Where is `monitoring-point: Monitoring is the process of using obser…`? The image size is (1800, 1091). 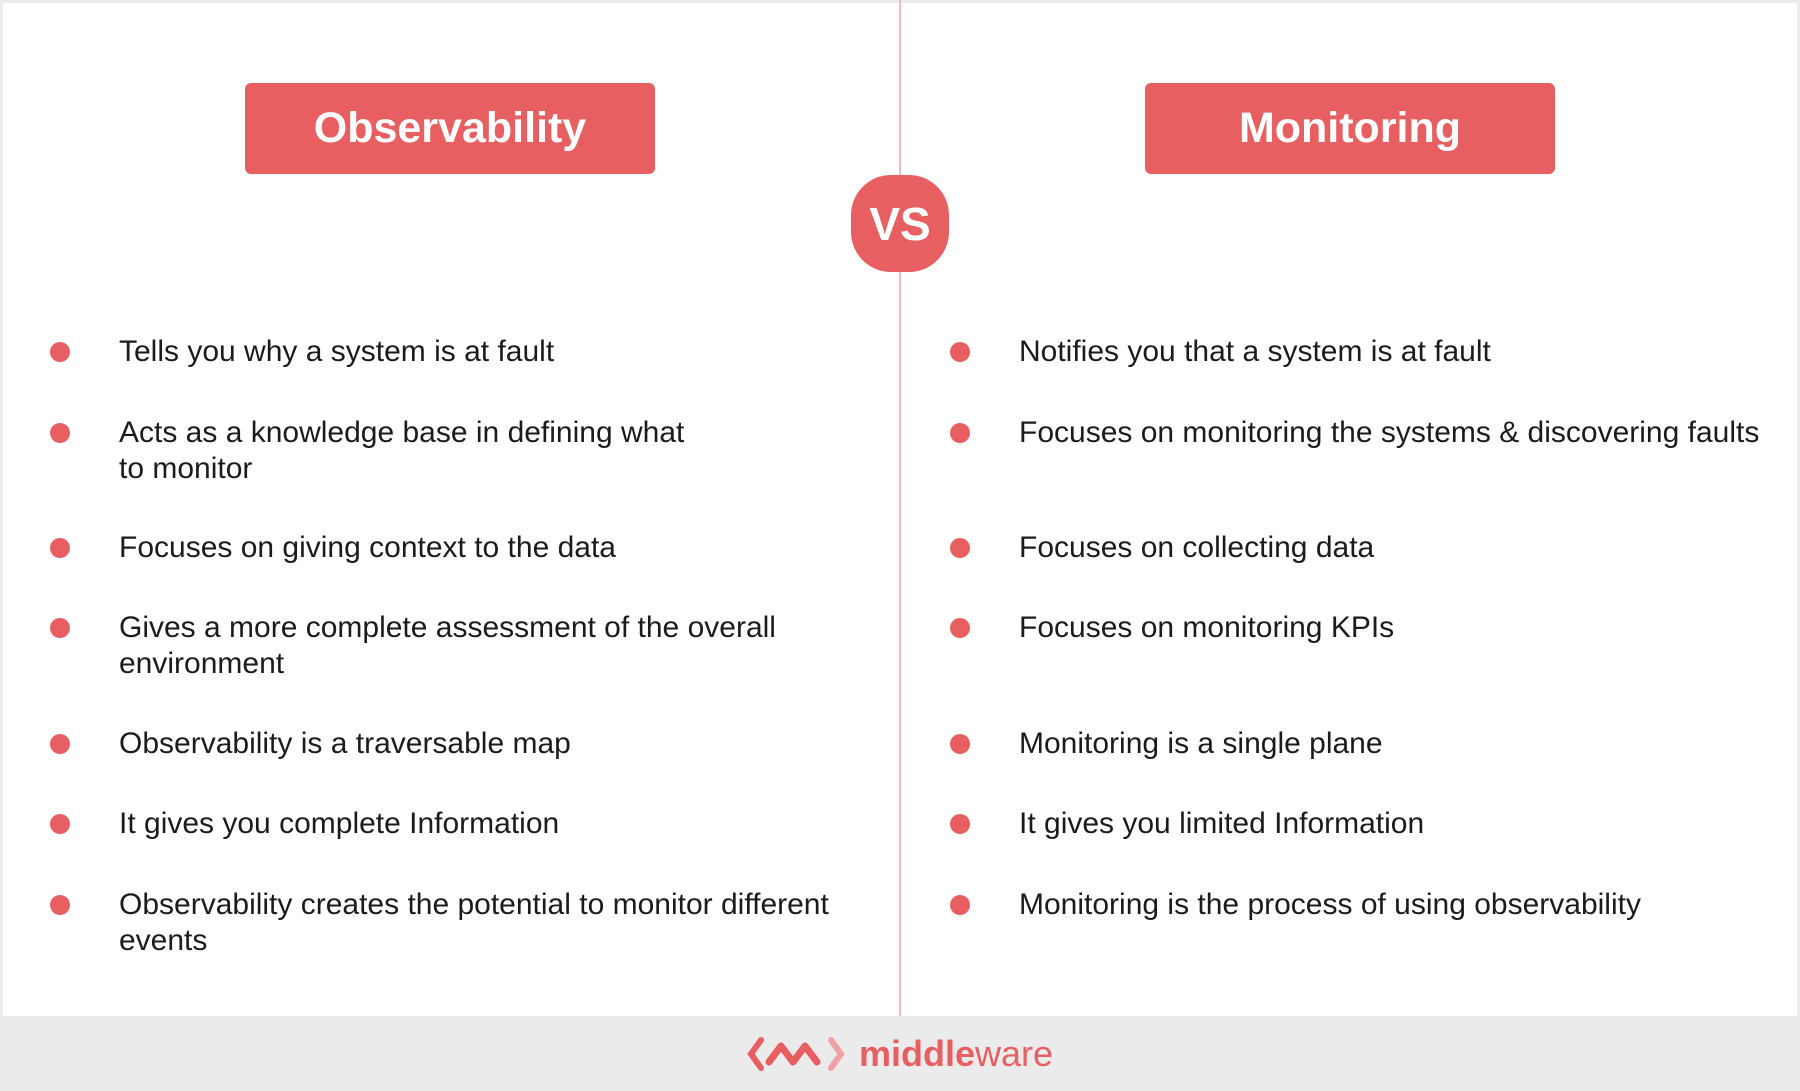
monitoring-point: Monitoring is the process of using obser… is located at coordinates (1330, 904).